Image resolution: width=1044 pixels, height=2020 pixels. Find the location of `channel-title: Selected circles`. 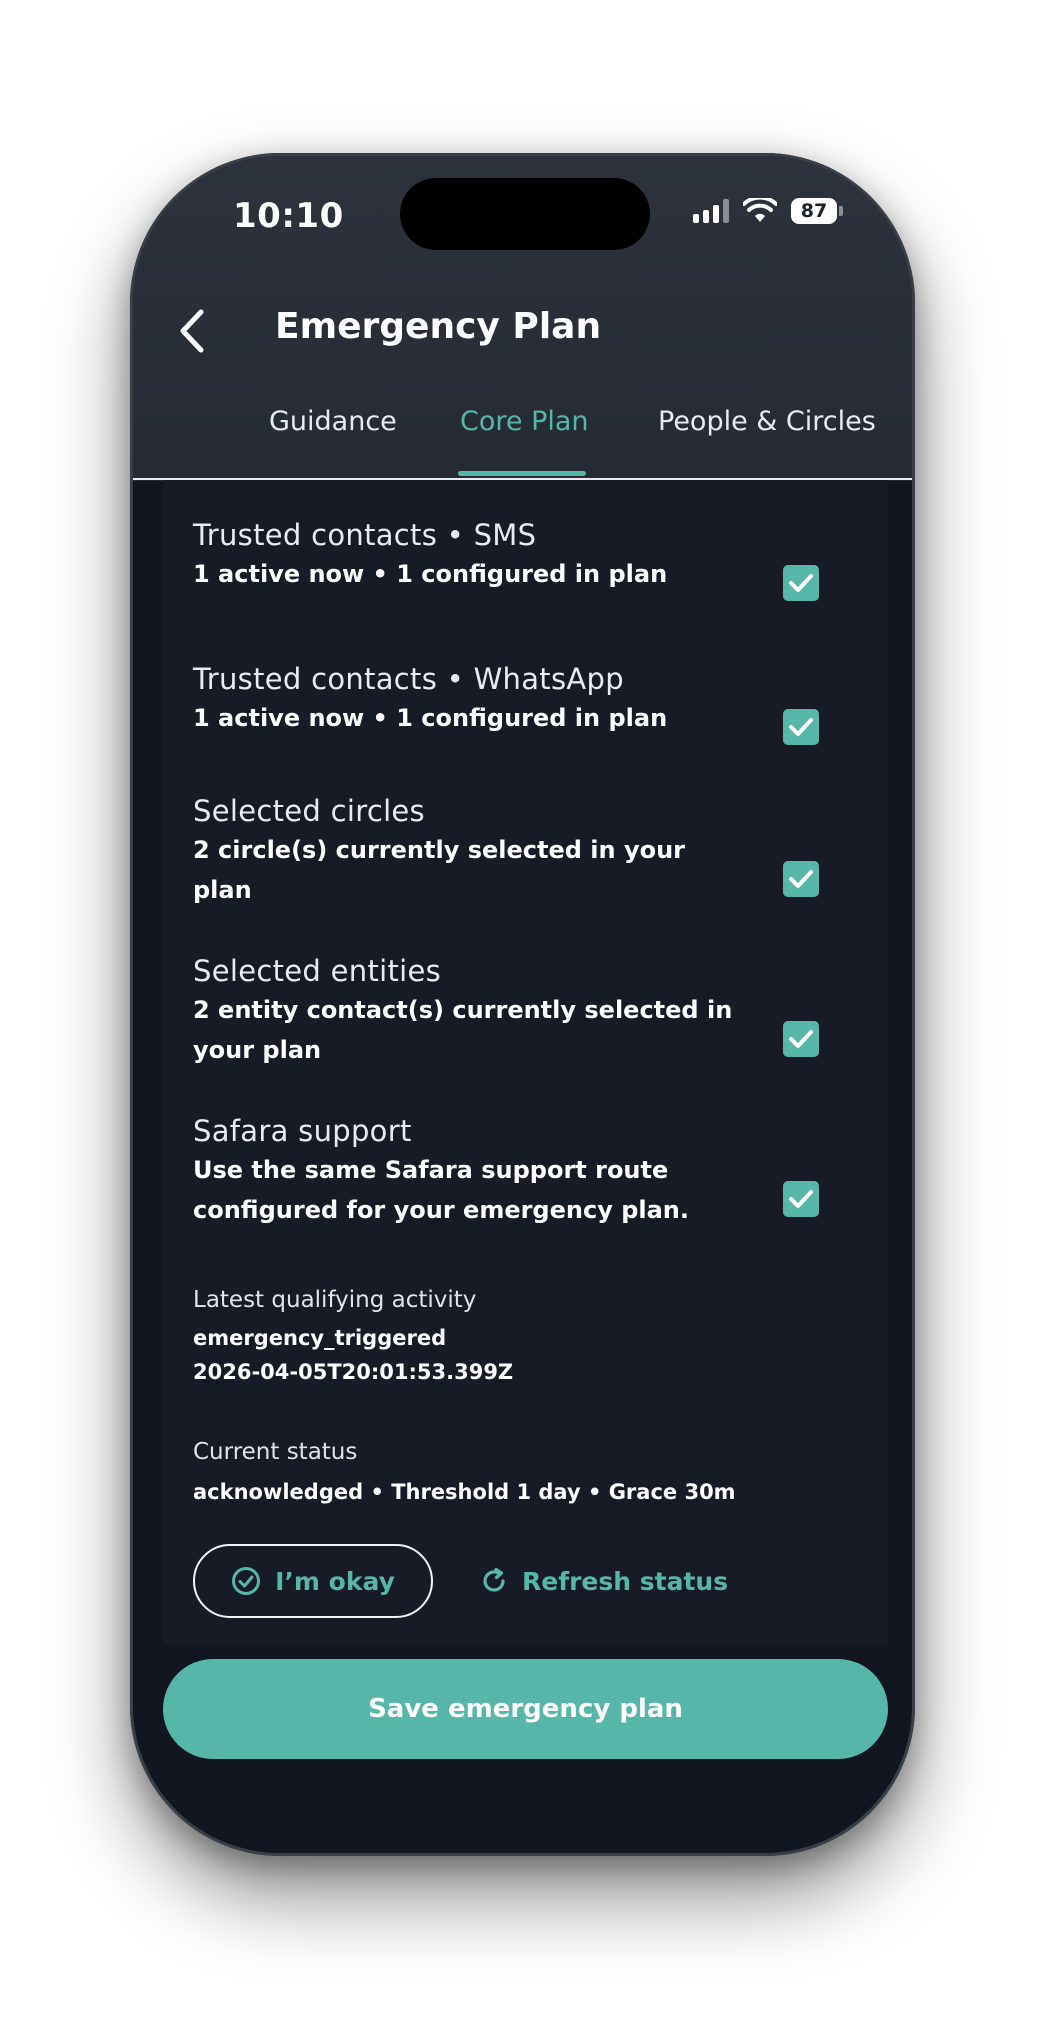

channel-title: Selected circles is located at coordinates (309, 811).